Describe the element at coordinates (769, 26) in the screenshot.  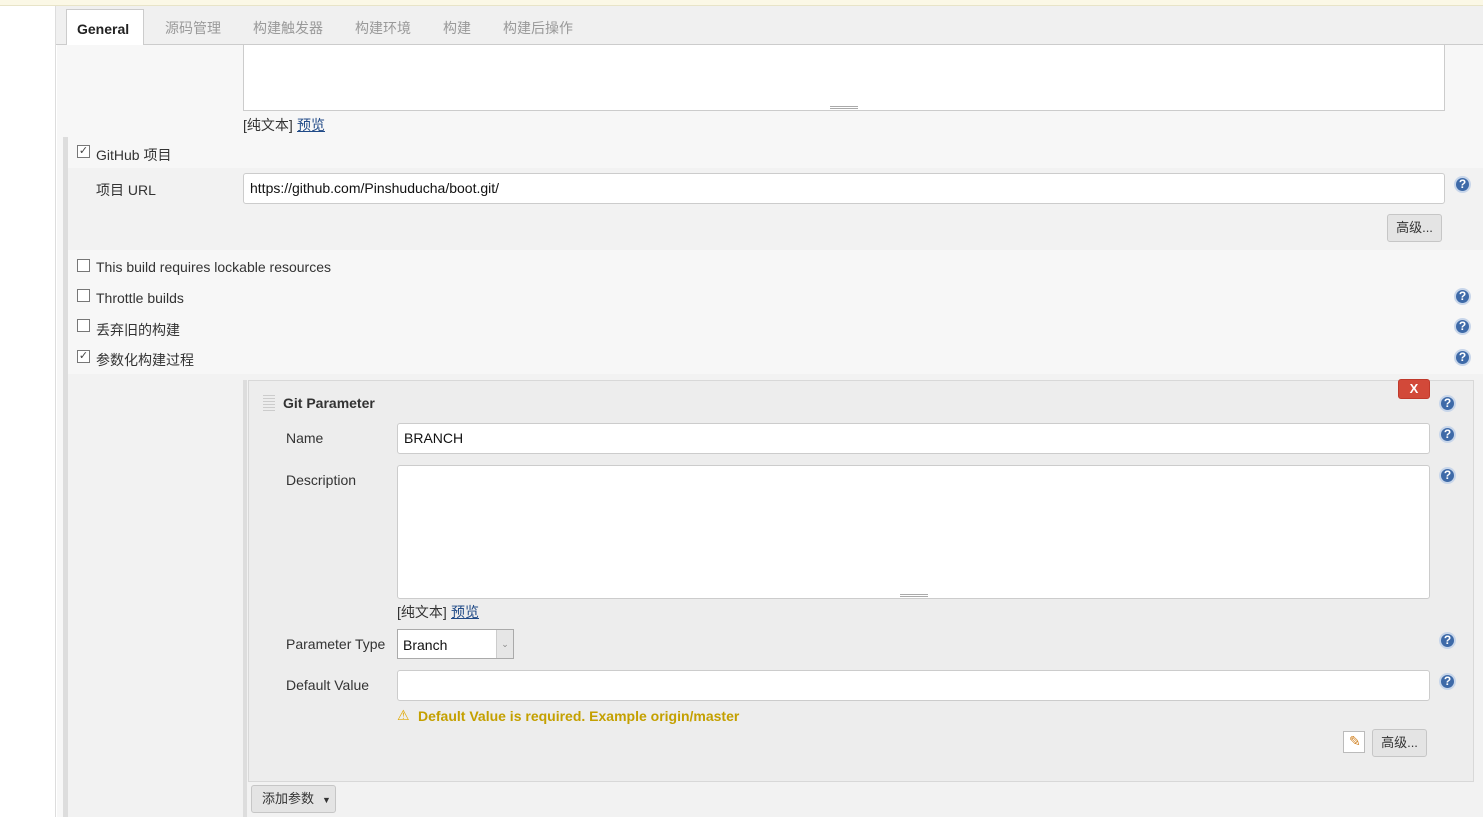
I see `tab-bar: General 源码管理 构建触发器 构建环境 构建 构建后操作` at that location.